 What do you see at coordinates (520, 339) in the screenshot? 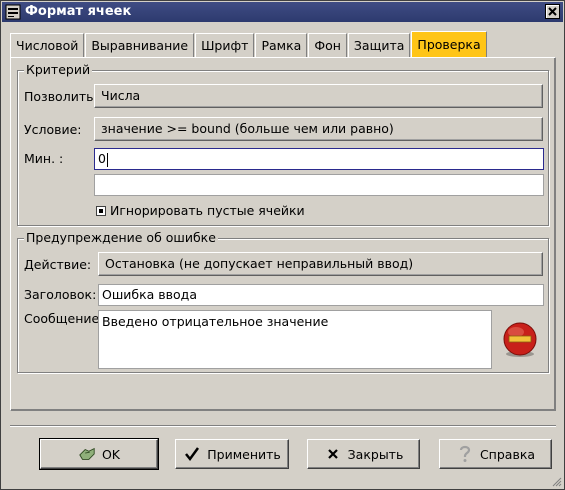
I see `stop-error-icon` at bounding box center [520, 339].